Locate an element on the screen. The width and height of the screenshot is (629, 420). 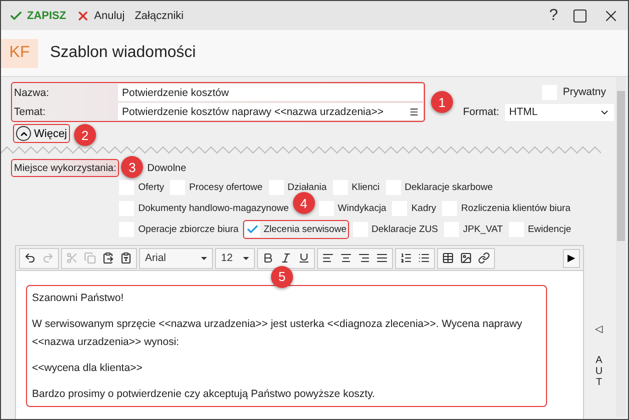
checkbox-option: Deklaracje ZUS is located at coordinates (395, 229).